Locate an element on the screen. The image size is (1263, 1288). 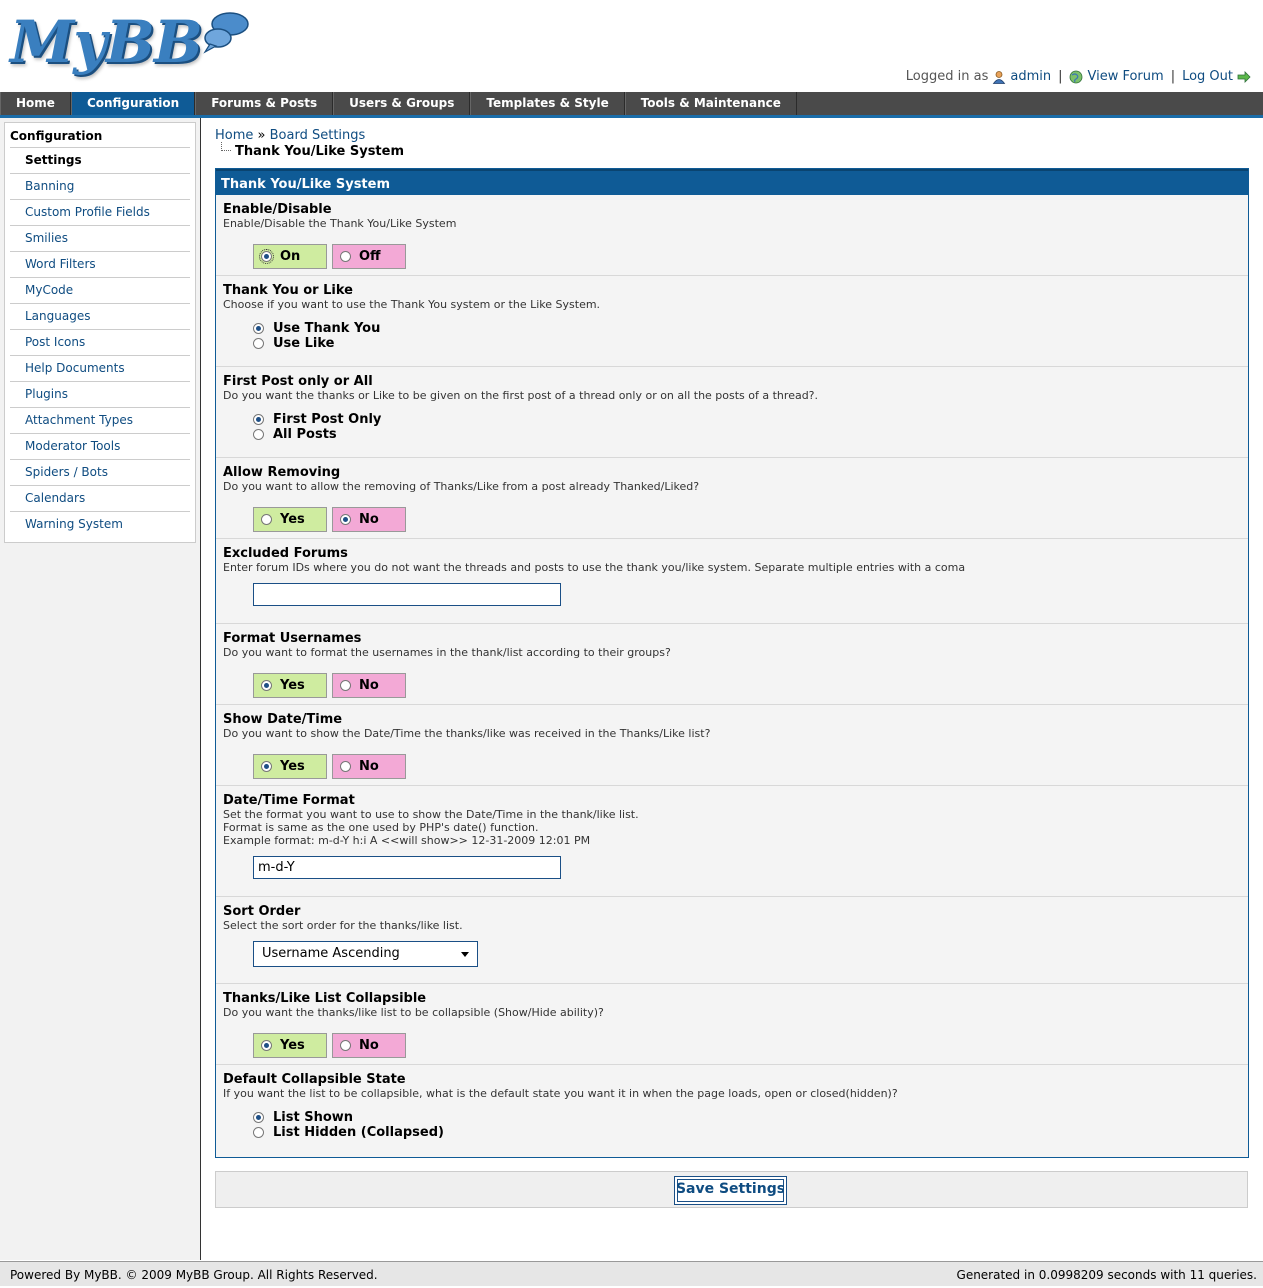
sidebar-item-plugins: Plugins is located at coordinates (100, 395).